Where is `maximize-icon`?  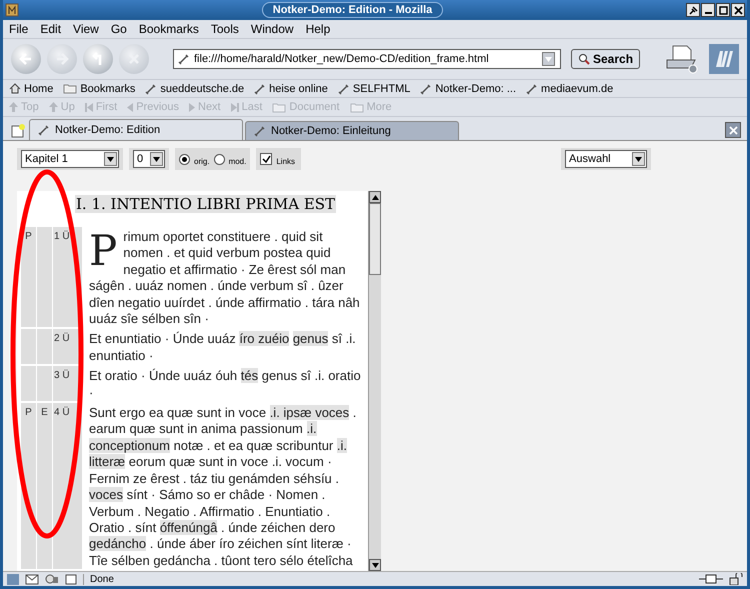 maximize-icon is located at coordinates (723, 10).